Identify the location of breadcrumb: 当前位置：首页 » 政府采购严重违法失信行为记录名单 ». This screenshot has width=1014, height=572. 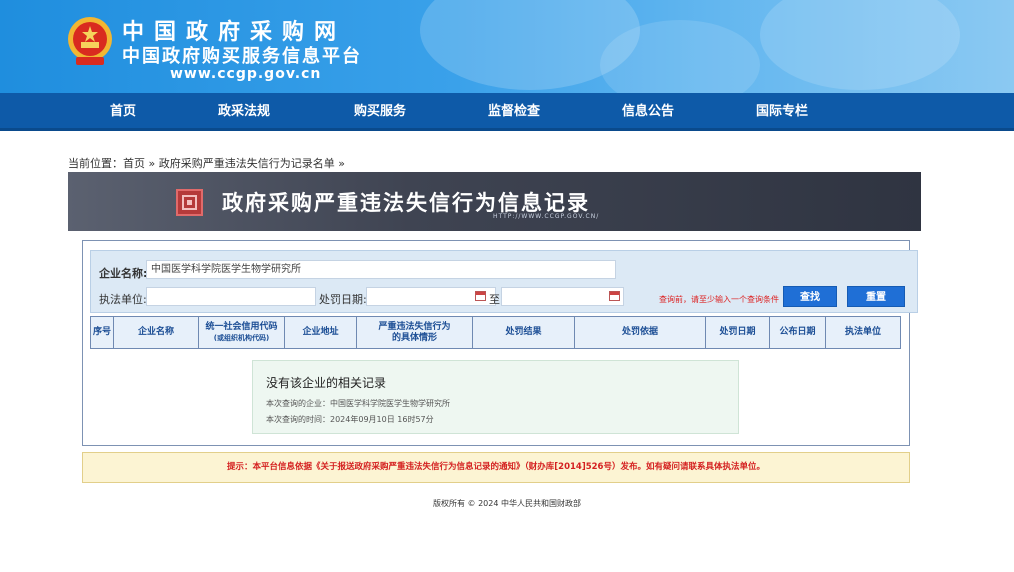
(206, 163).